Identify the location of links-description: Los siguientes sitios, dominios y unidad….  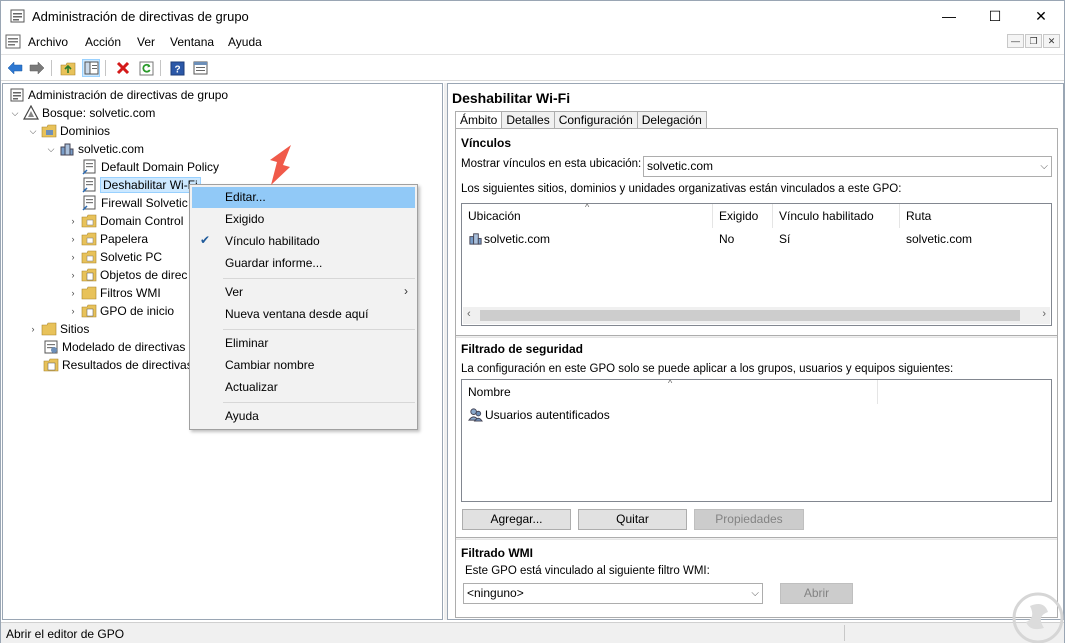
(681, 189).